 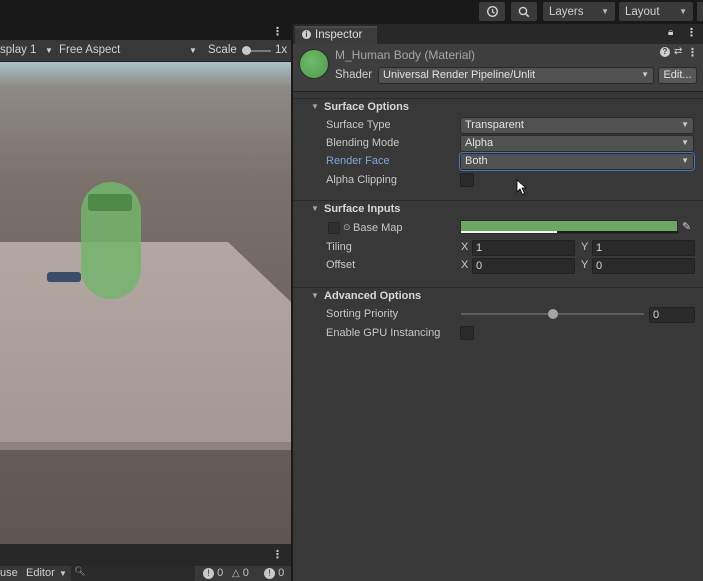 What do you see at coordinates (467, 180) in the screenshot?
I see `alpha-clipping-checkbox` at bounding box center [467, 180].